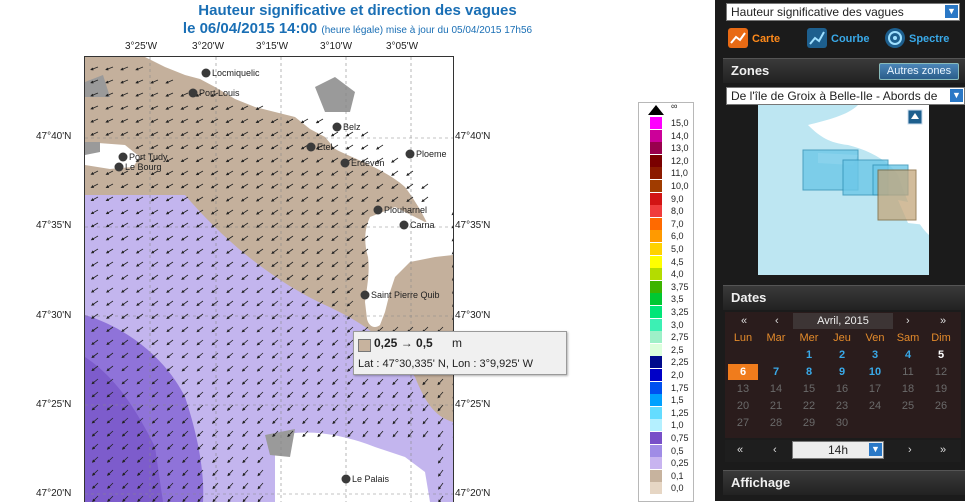 The height and width of the screenshot is (502, 965). Describe the element at coordinates (908, 321) in the screenshot. I see `cal-next-month: ›` at that location.